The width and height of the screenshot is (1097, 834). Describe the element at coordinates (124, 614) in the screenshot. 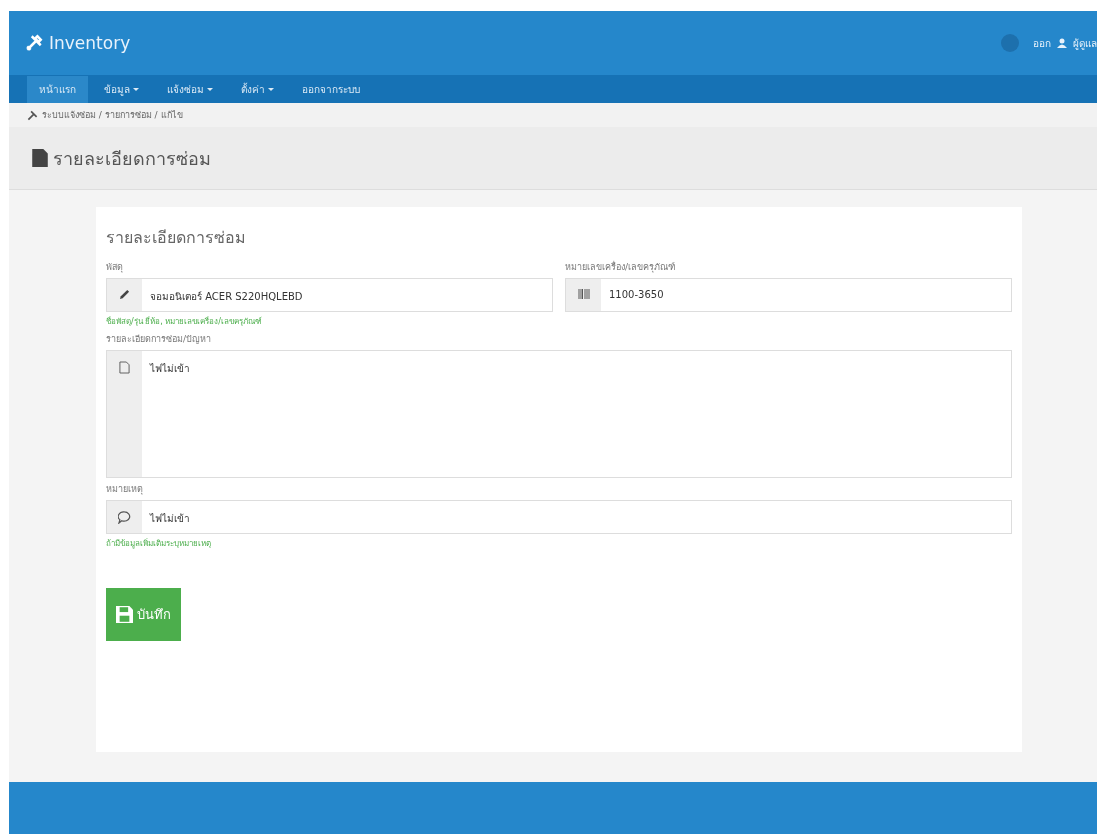

I see `save-icon` at that location.